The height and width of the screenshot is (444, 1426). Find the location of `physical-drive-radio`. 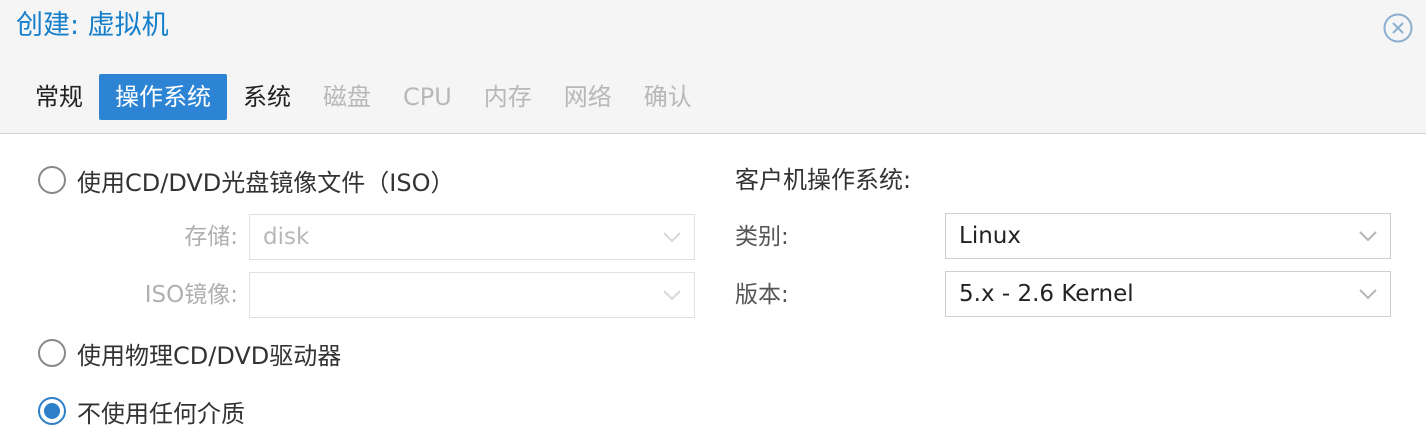

physical-drive-radio is located at coordinates (52, 353).